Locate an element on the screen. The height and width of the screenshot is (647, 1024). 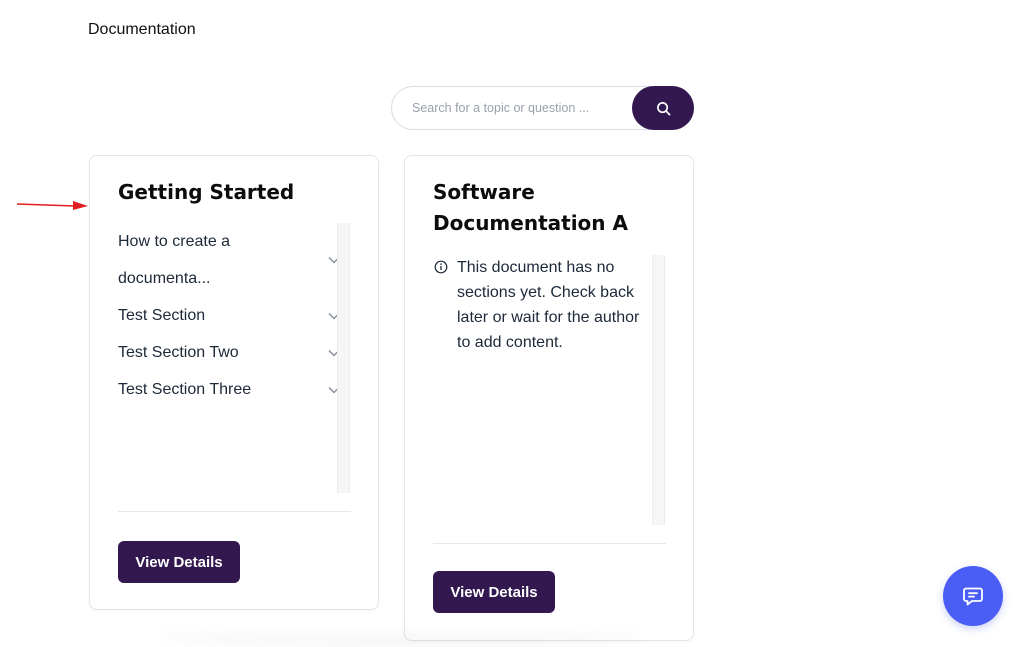
search-icon is located at coordinates (663, 108).